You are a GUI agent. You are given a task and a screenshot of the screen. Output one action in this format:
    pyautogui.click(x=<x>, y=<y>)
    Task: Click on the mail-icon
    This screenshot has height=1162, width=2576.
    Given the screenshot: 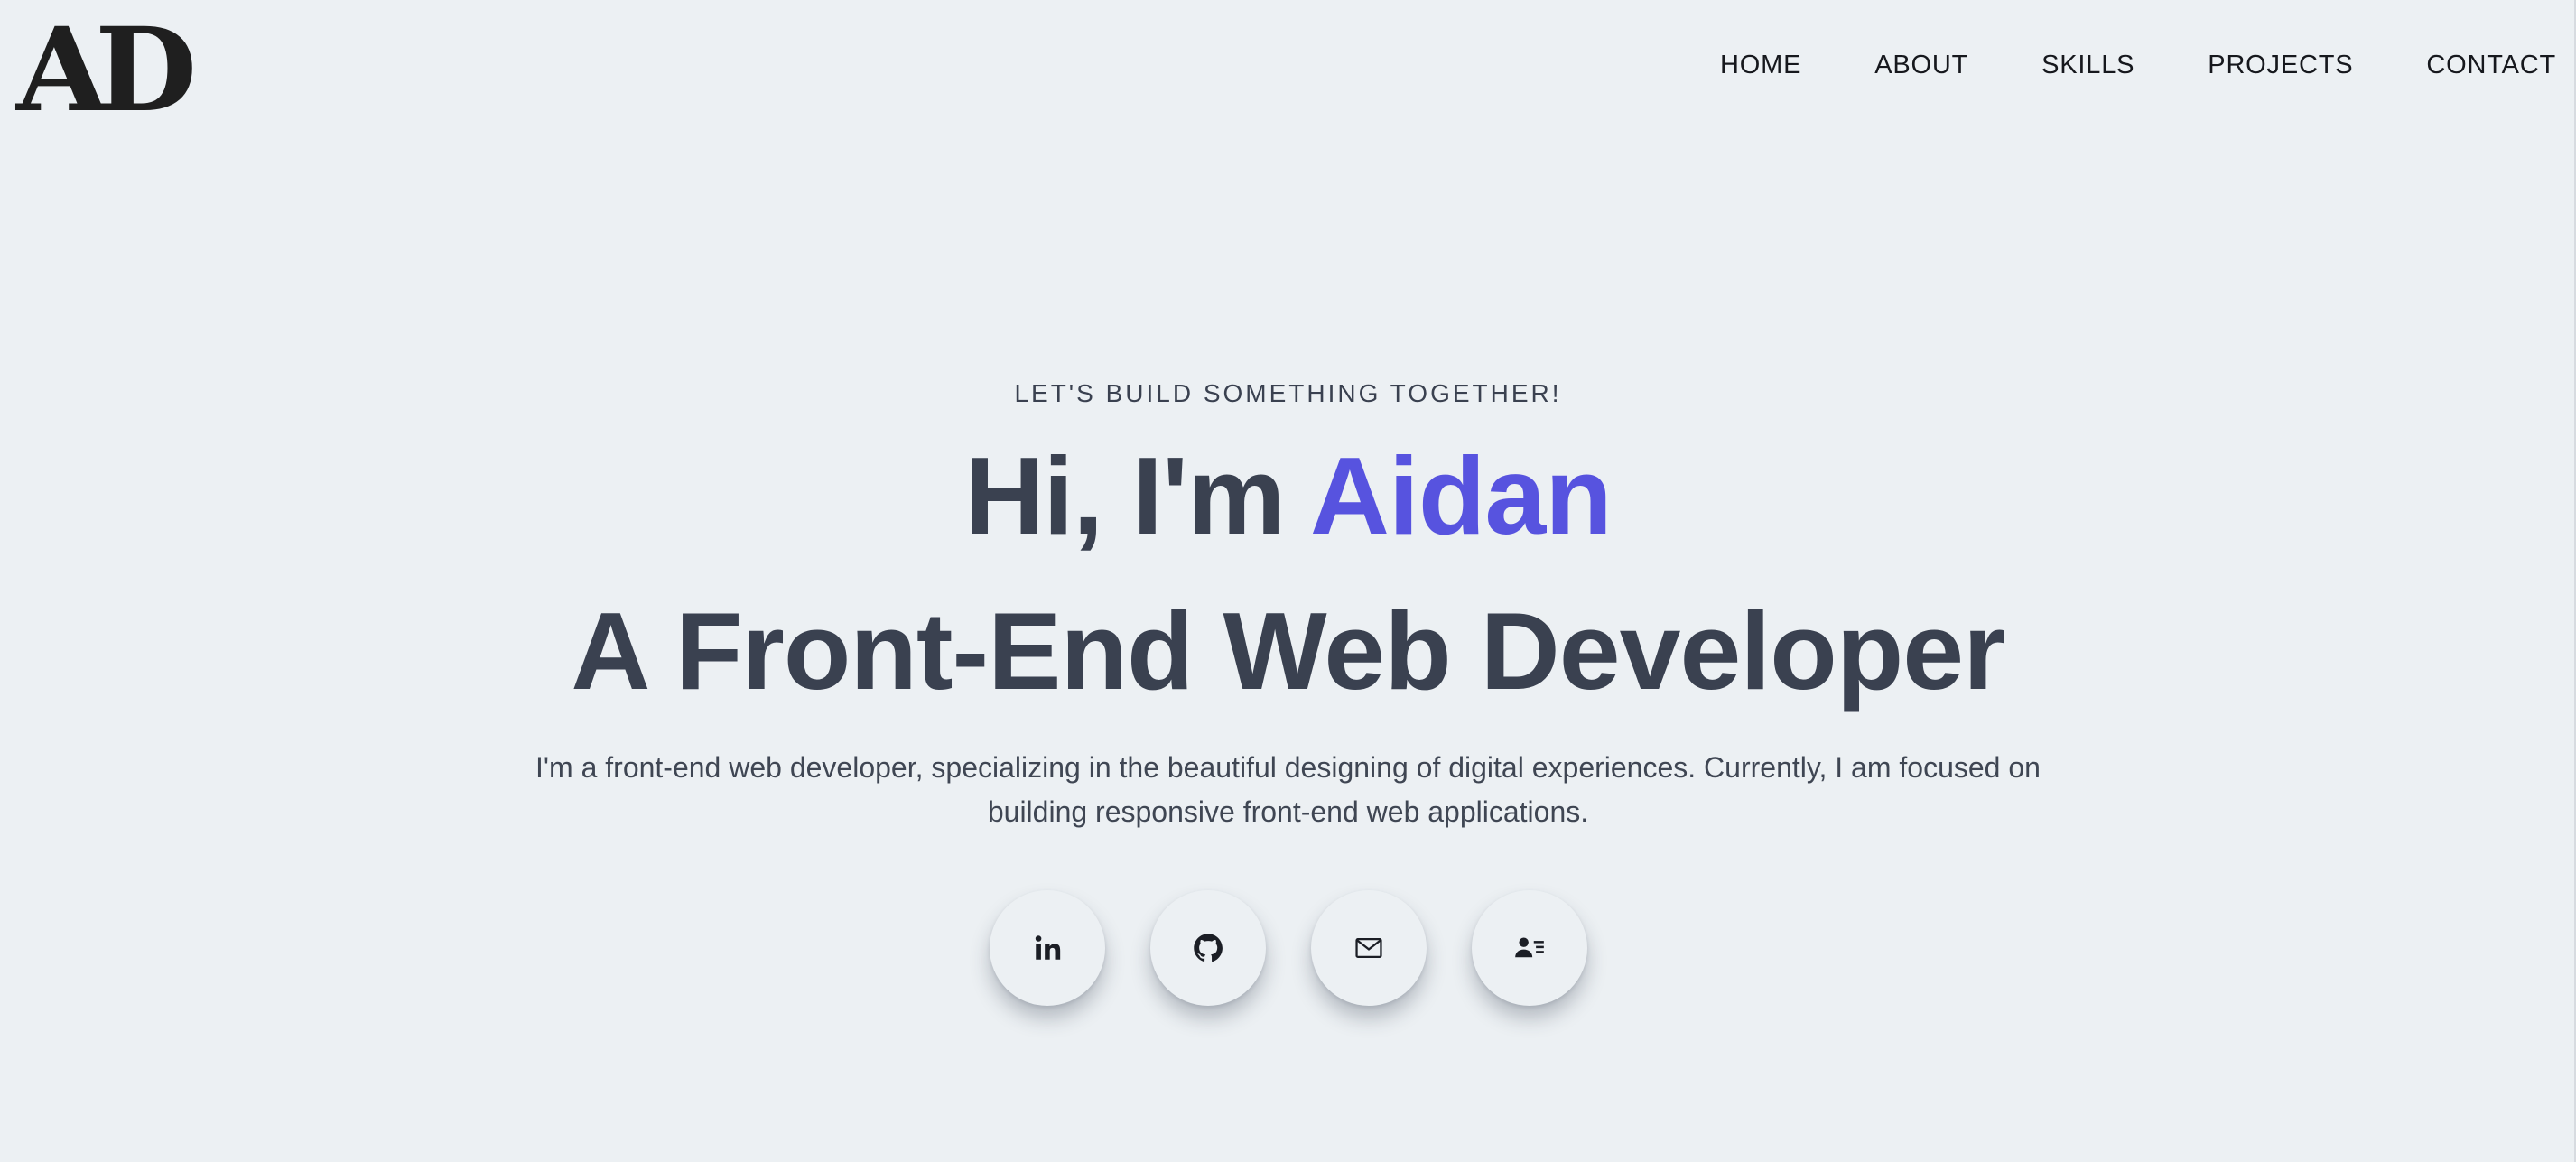 What is the action you would take?
    pyautogui.click(x=1368, y=948)
    